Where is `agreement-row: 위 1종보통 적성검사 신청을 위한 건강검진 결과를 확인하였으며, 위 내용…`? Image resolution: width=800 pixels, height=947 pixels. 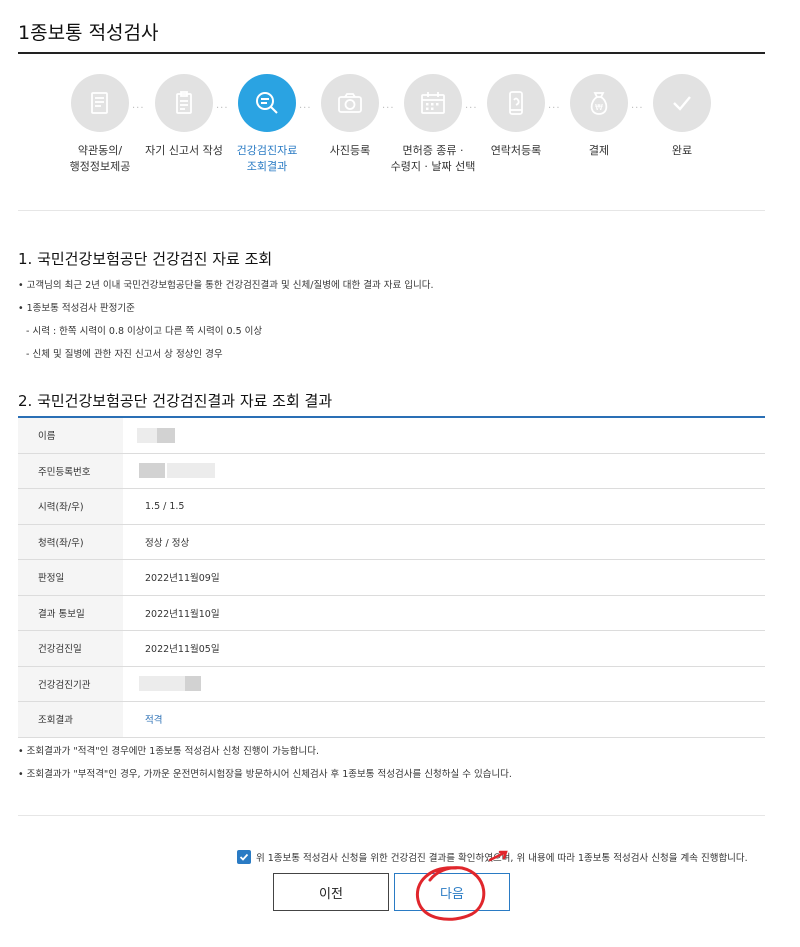 agreement-row: 위 1종보통 적성검사 신청을 위한 건강검진 결과를 확인하였으며, 위 내용… is located at coordinates (492, 857).